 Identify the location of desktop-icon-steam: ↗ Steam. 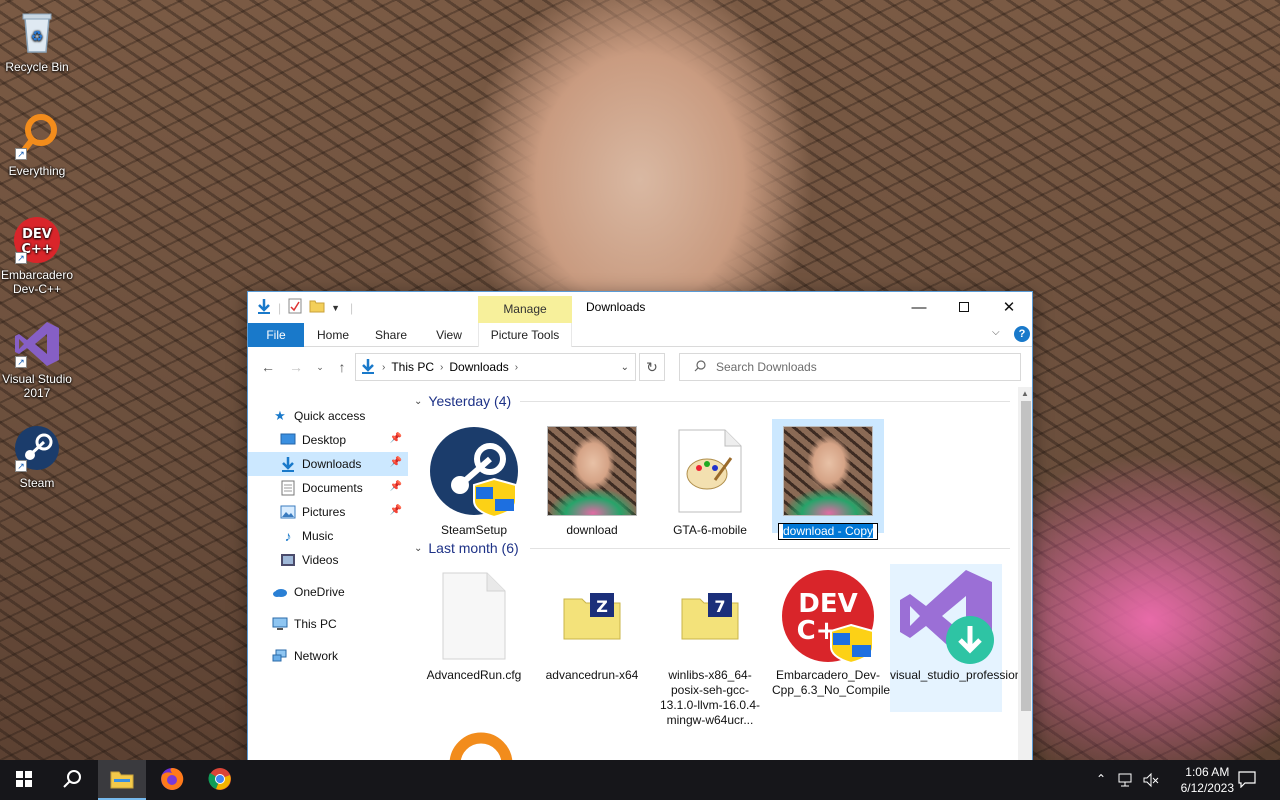
(37, 457).